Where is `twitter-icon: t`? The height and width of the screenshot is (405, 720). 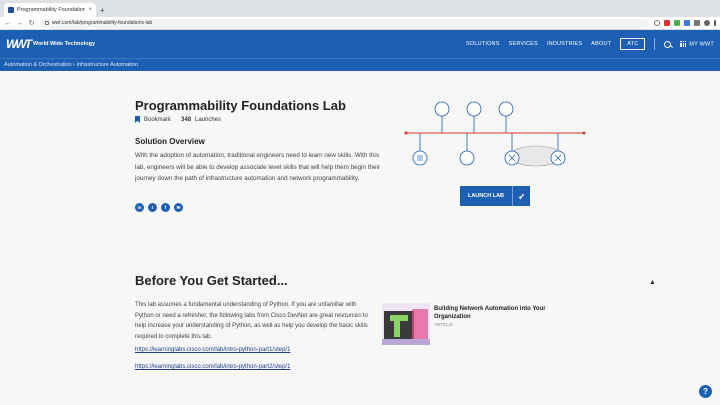
twitter-icon: t is located at coordinates (152, 207).